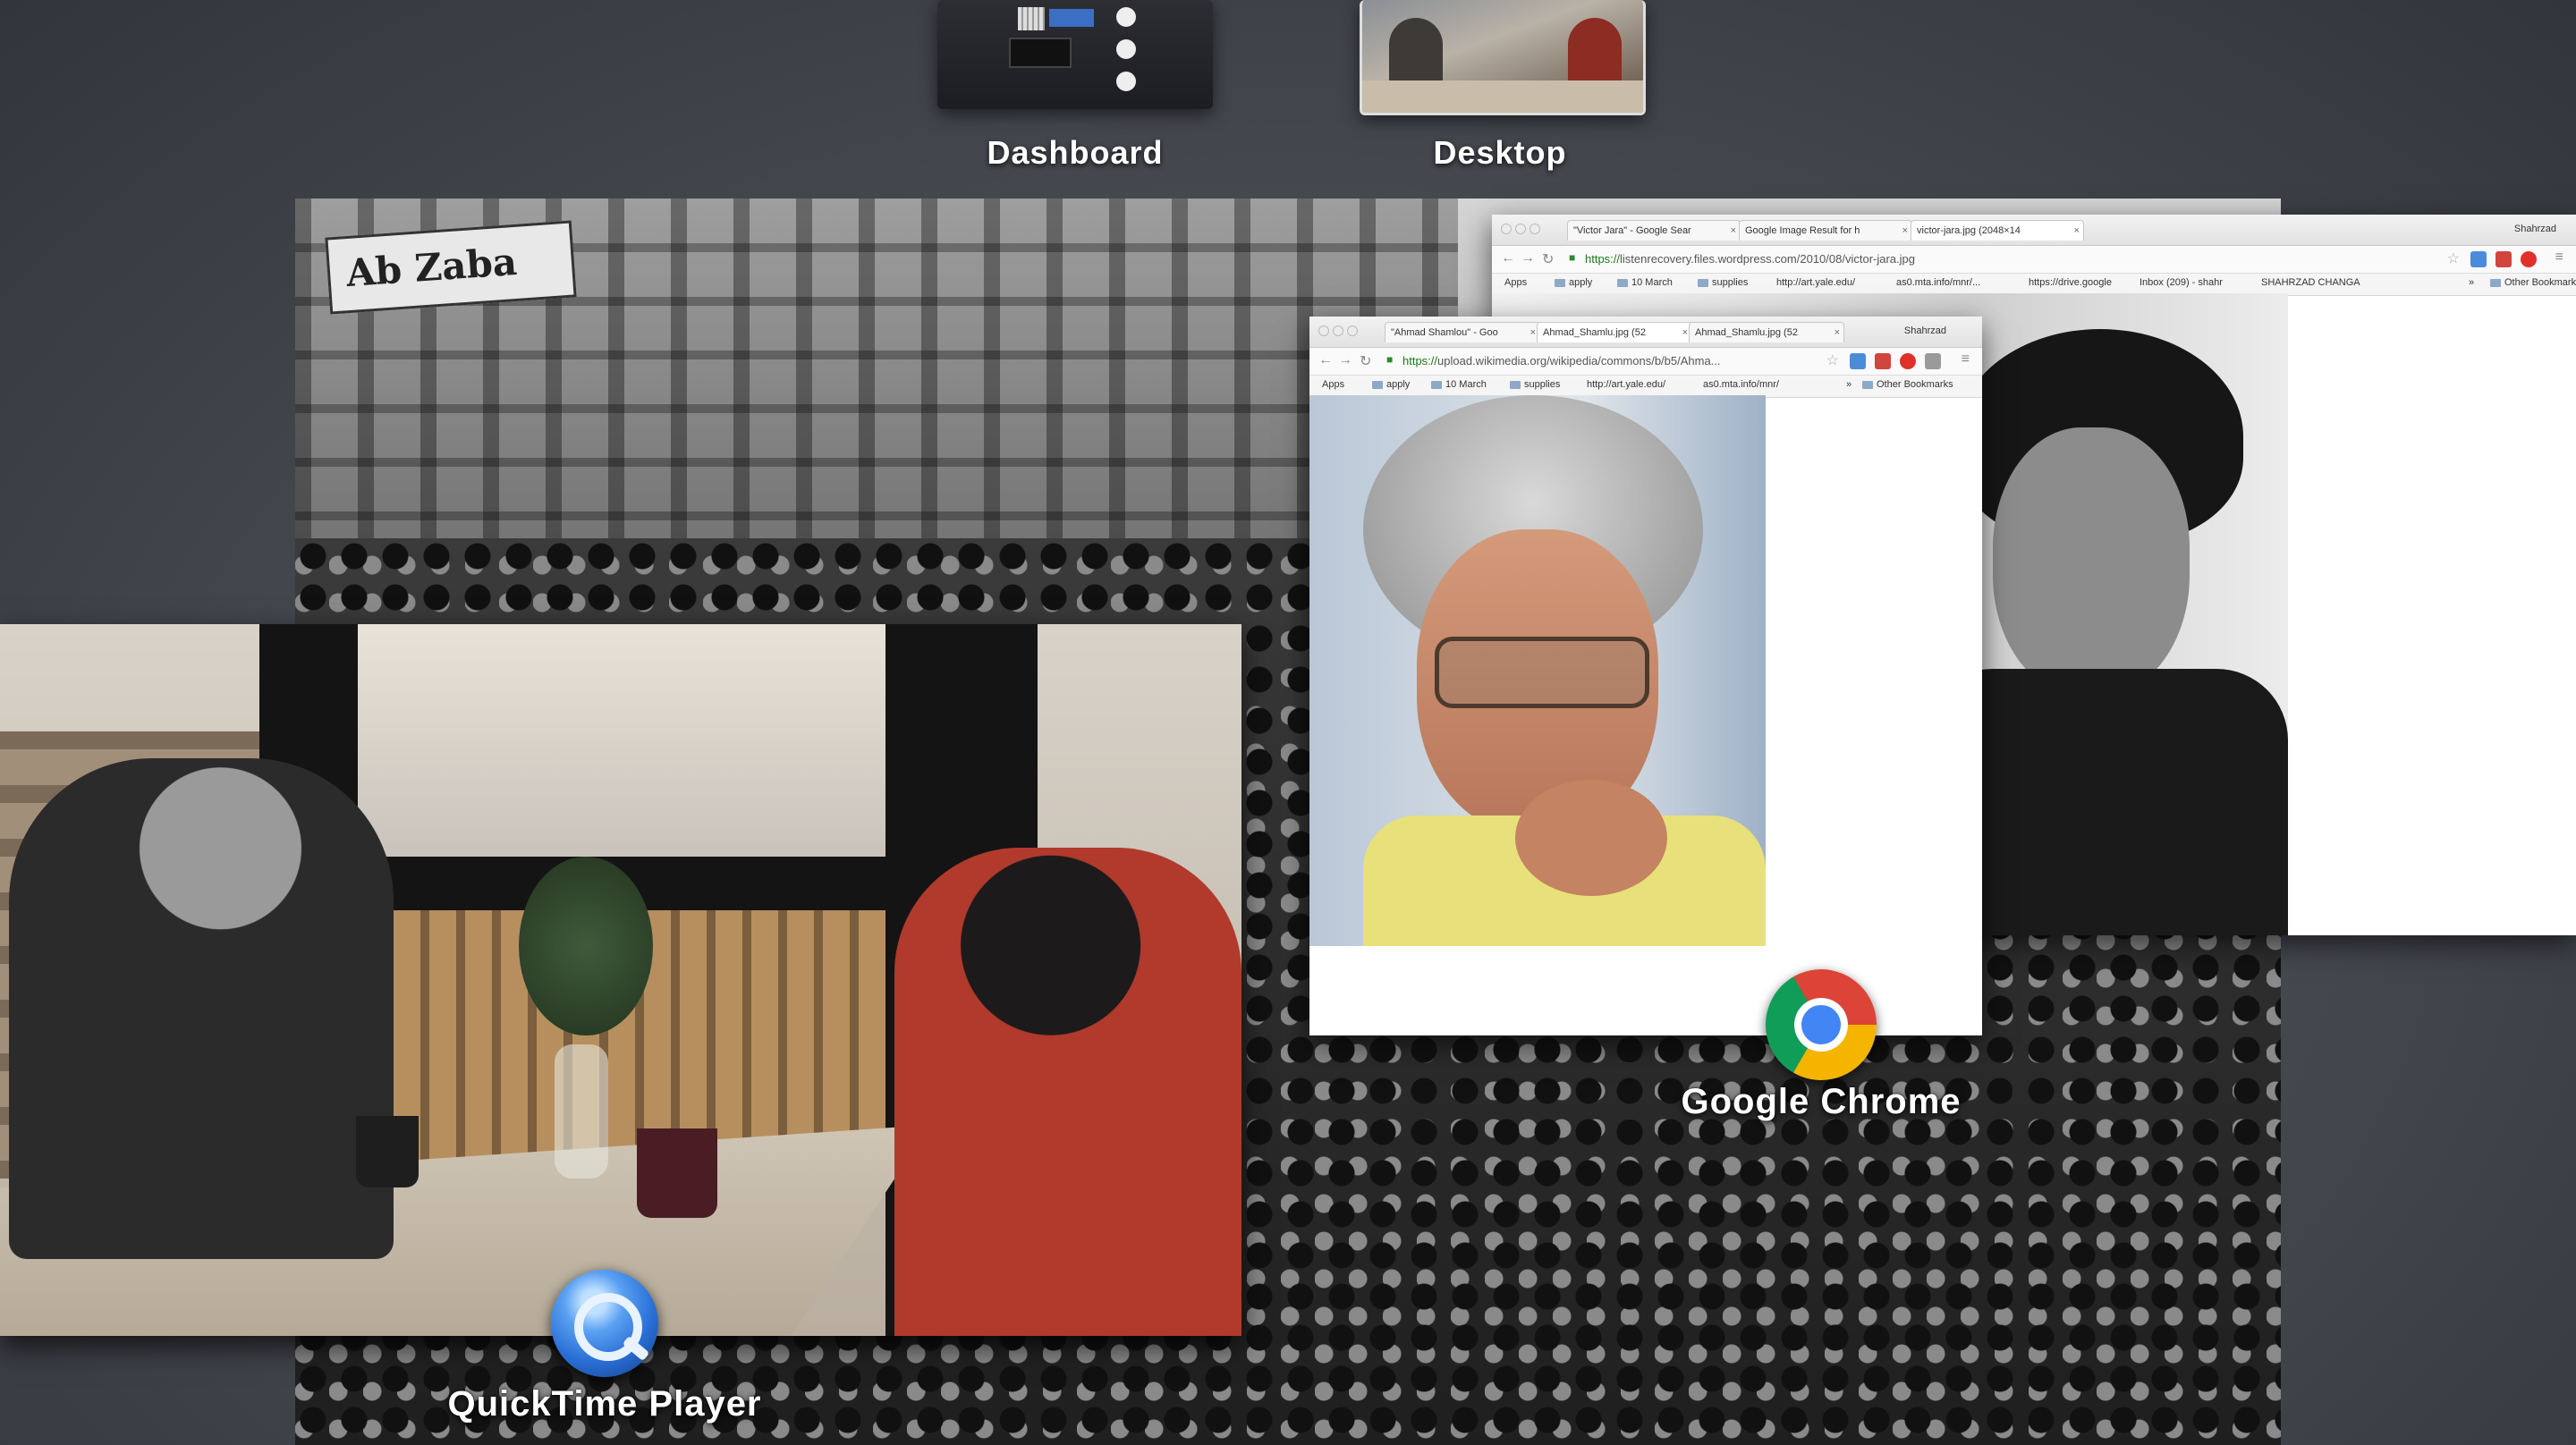 This screenshot has width=2576, height=1445. I want to click on ahmad-shamlou-photo, so click(1537, 670).